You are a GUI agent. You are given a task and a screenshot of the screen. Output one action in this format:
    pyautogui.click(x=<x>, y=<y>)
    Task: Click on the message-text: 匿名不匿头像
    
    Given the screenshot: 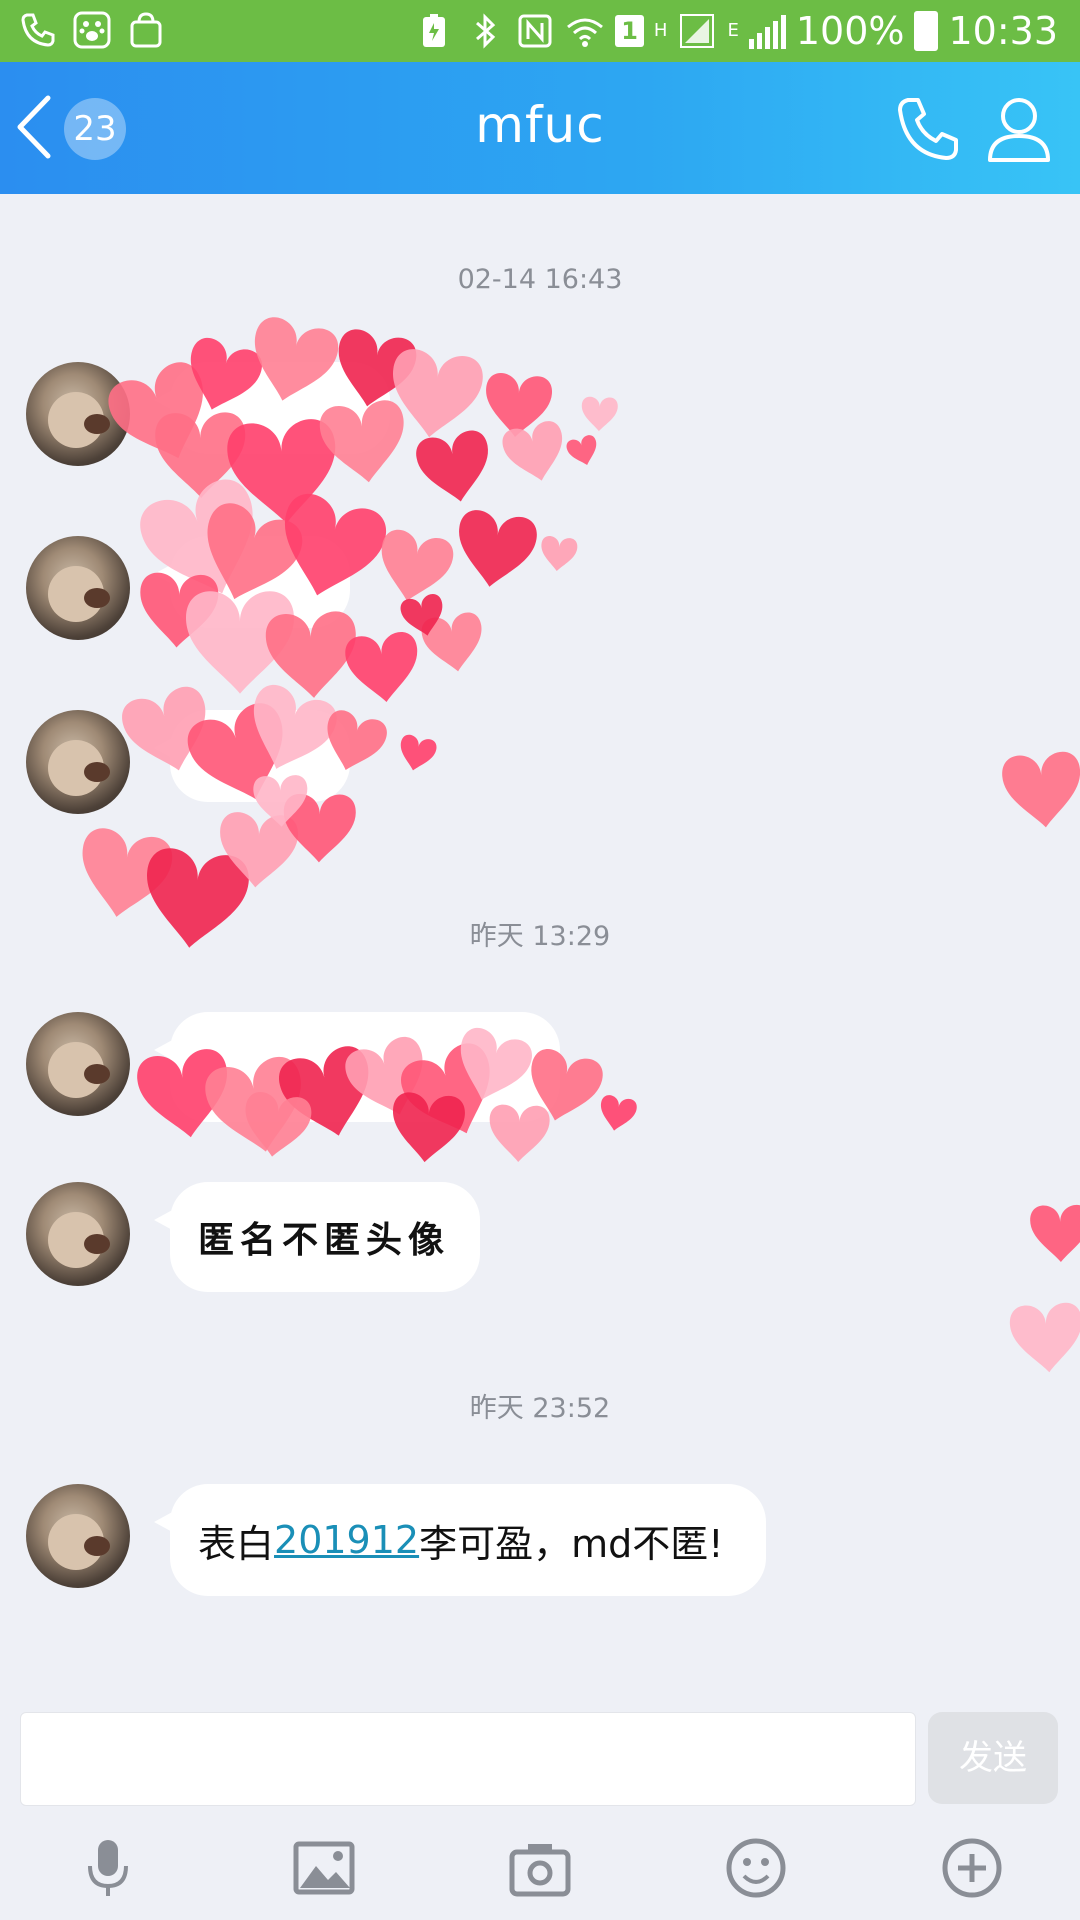 What is the action you would take?
    pyautogui.click(x=324, y=1240)
    